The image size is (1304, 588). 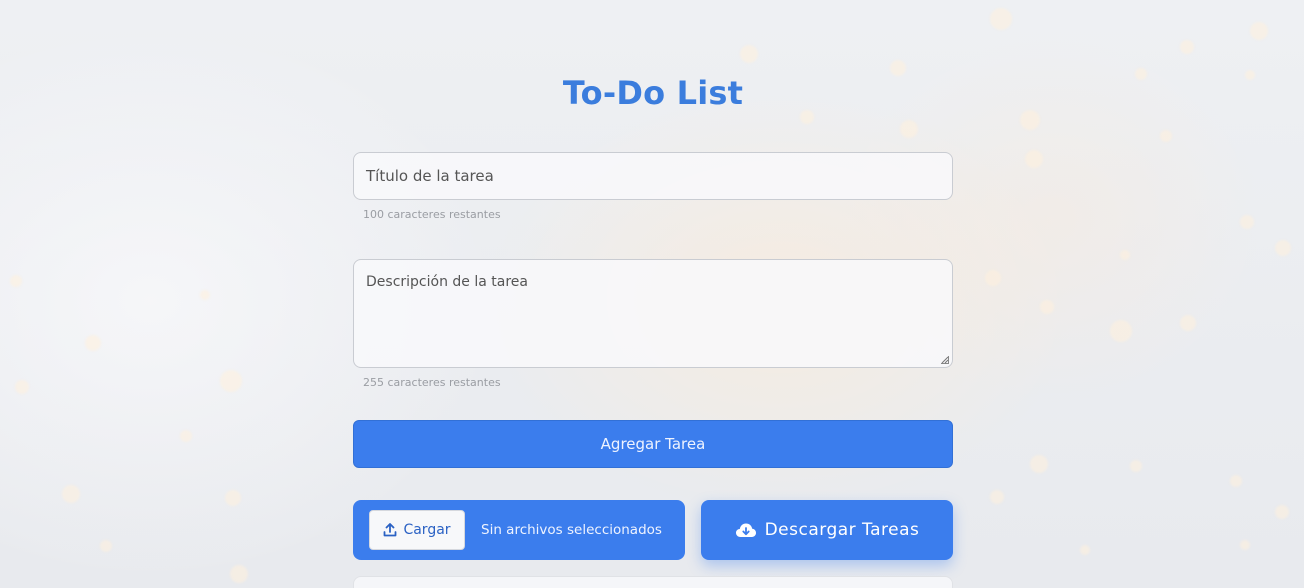 I want to click on task-title-placeholder: Título de la tarea, so click(x=430, y=176).